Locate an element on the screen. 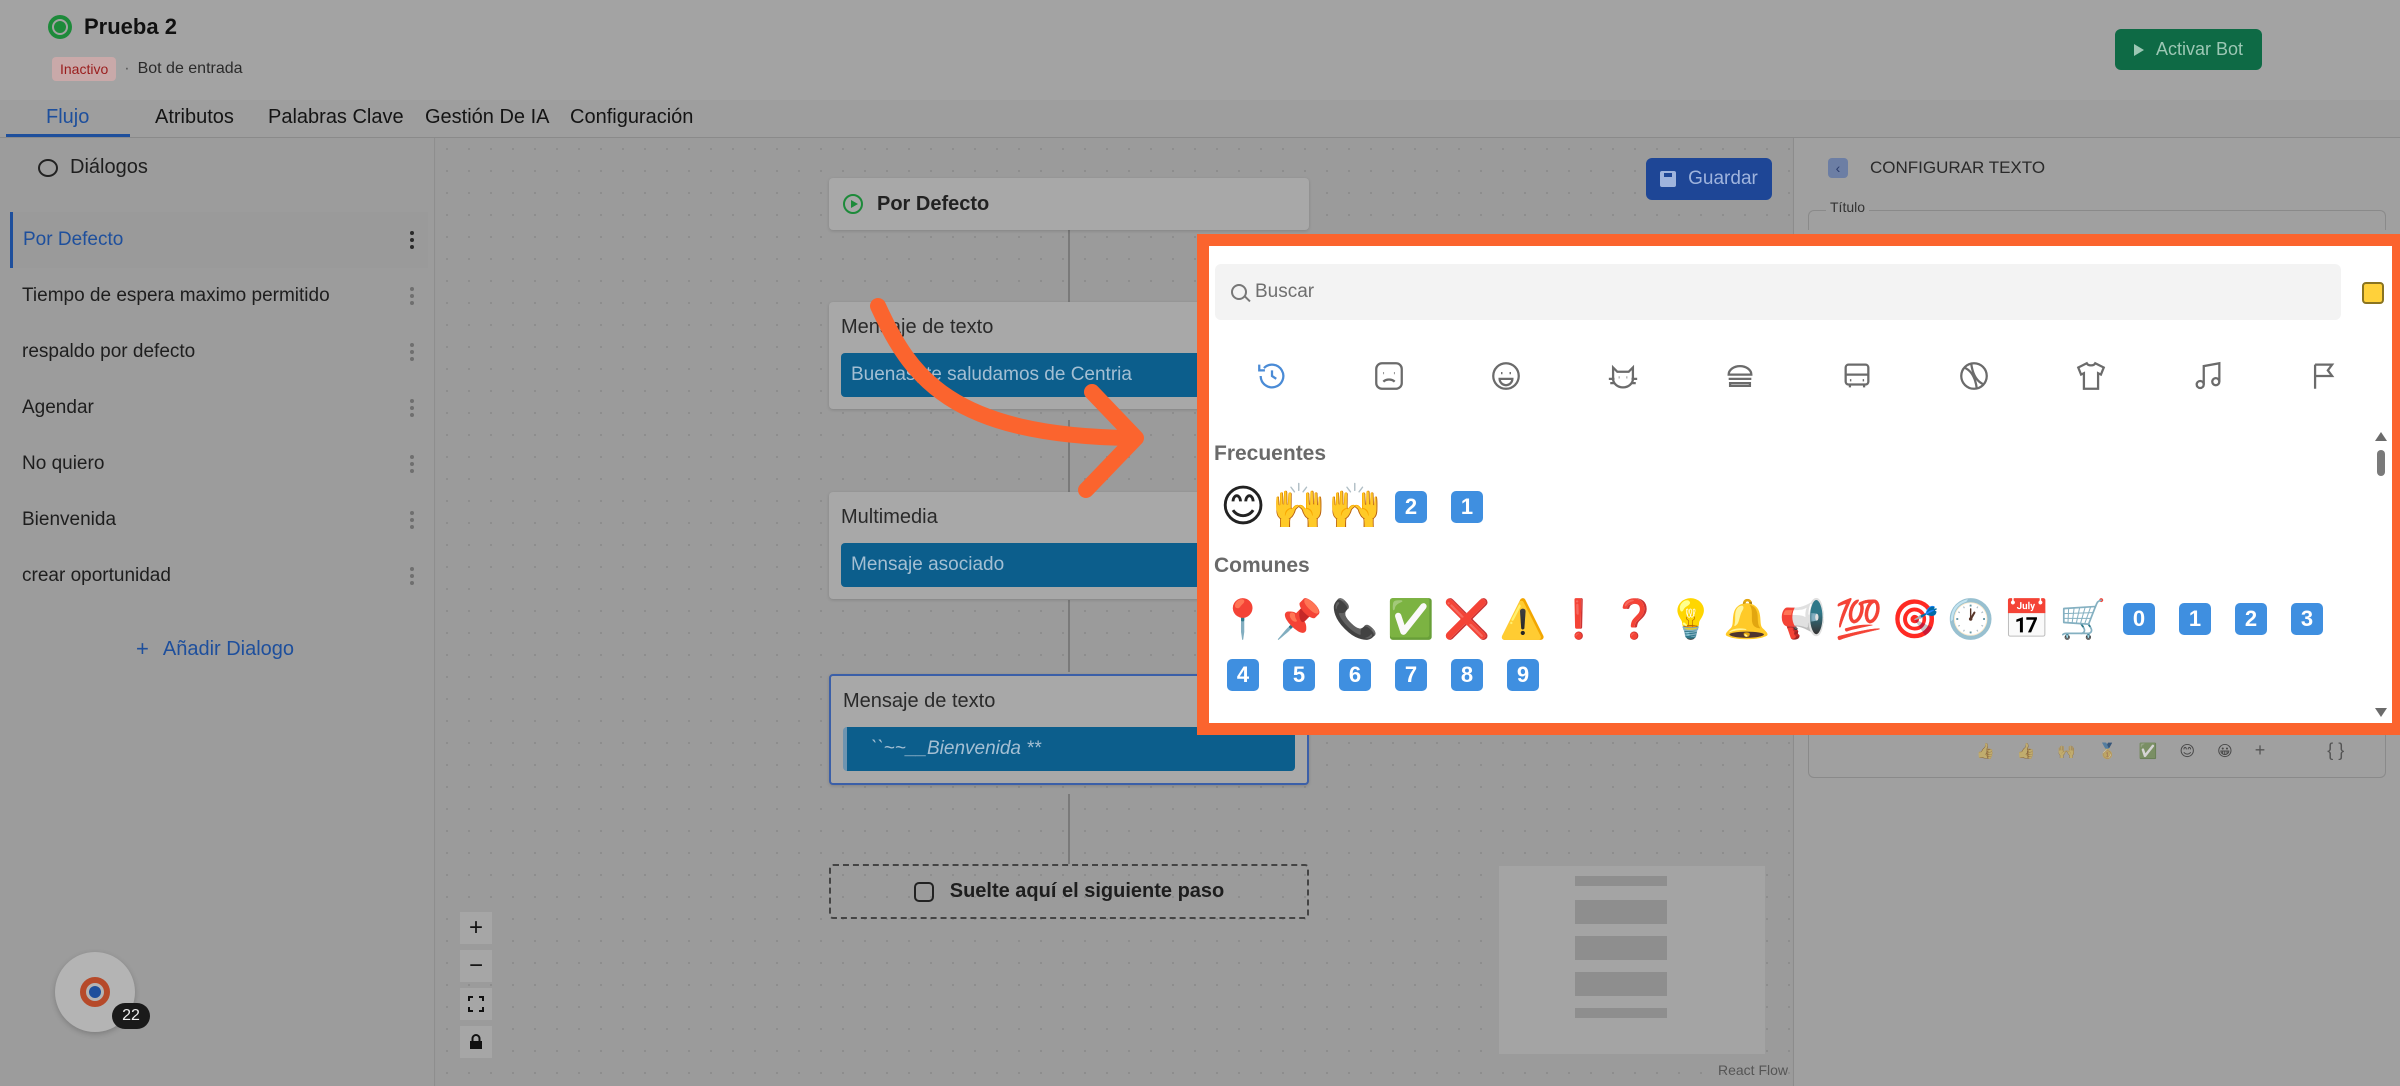 This screenshot has height=1086, width=2400. panel-header: ‹ CONFIGURAR TEXTO is located at coordinates (1936, 168).